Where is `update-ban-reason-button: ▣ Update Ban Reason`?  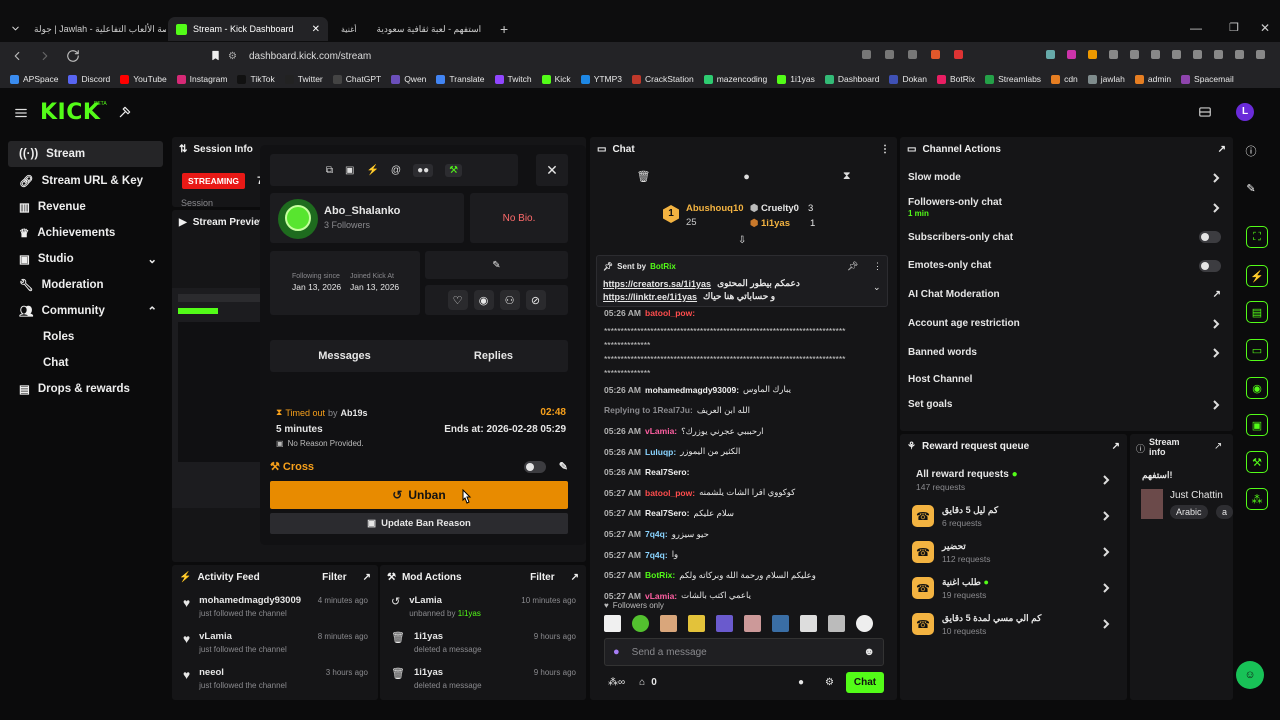 update-ban-reason-button: ▣ Update Ban Reason is located at coordinates (419, 523).